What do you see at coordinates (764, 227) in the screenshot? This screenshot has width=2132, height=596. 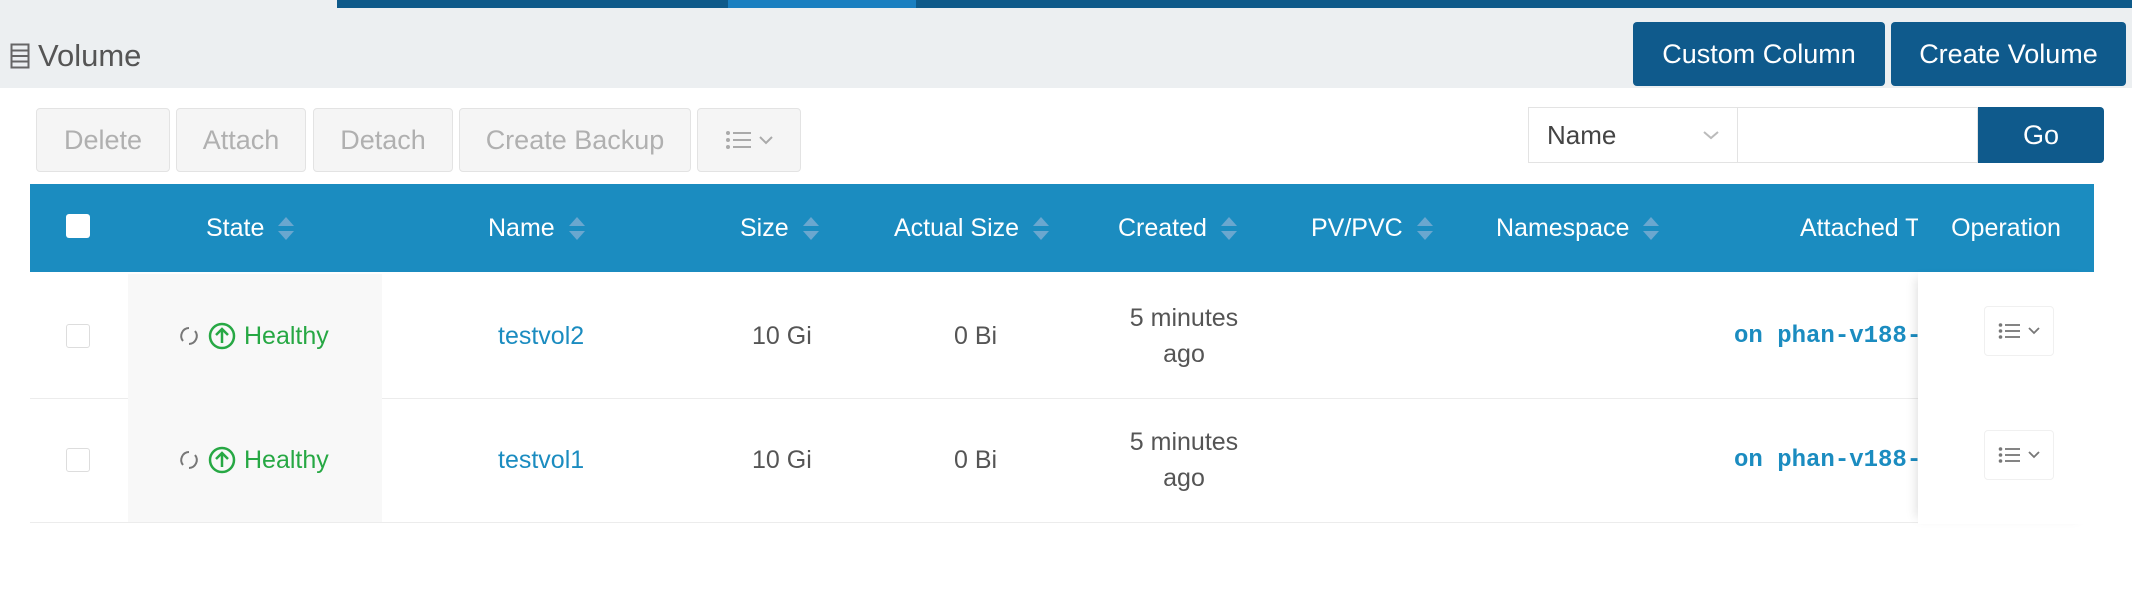 I see `column-label: Size` at bounding box center [764, 227].